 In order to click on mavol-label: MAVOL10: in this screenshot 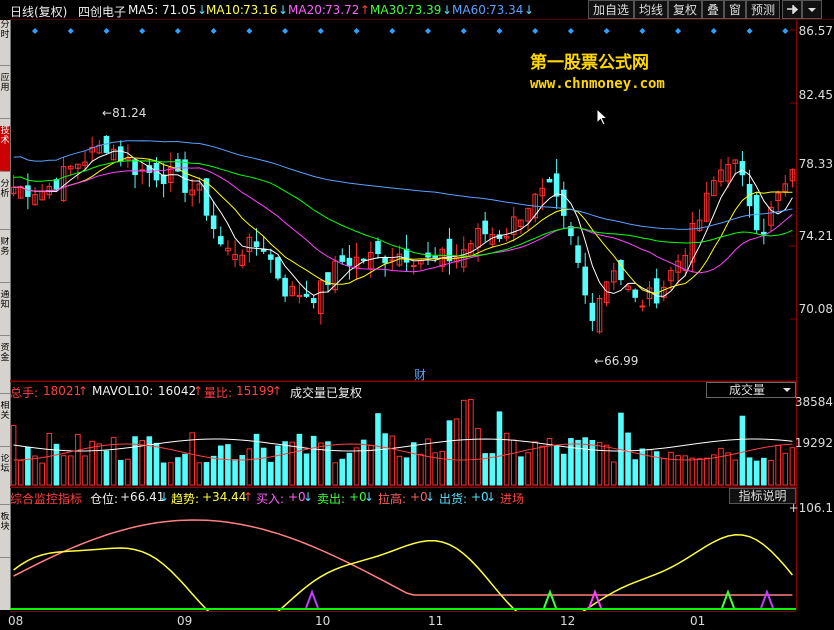, I will do `click(123, 391)`.